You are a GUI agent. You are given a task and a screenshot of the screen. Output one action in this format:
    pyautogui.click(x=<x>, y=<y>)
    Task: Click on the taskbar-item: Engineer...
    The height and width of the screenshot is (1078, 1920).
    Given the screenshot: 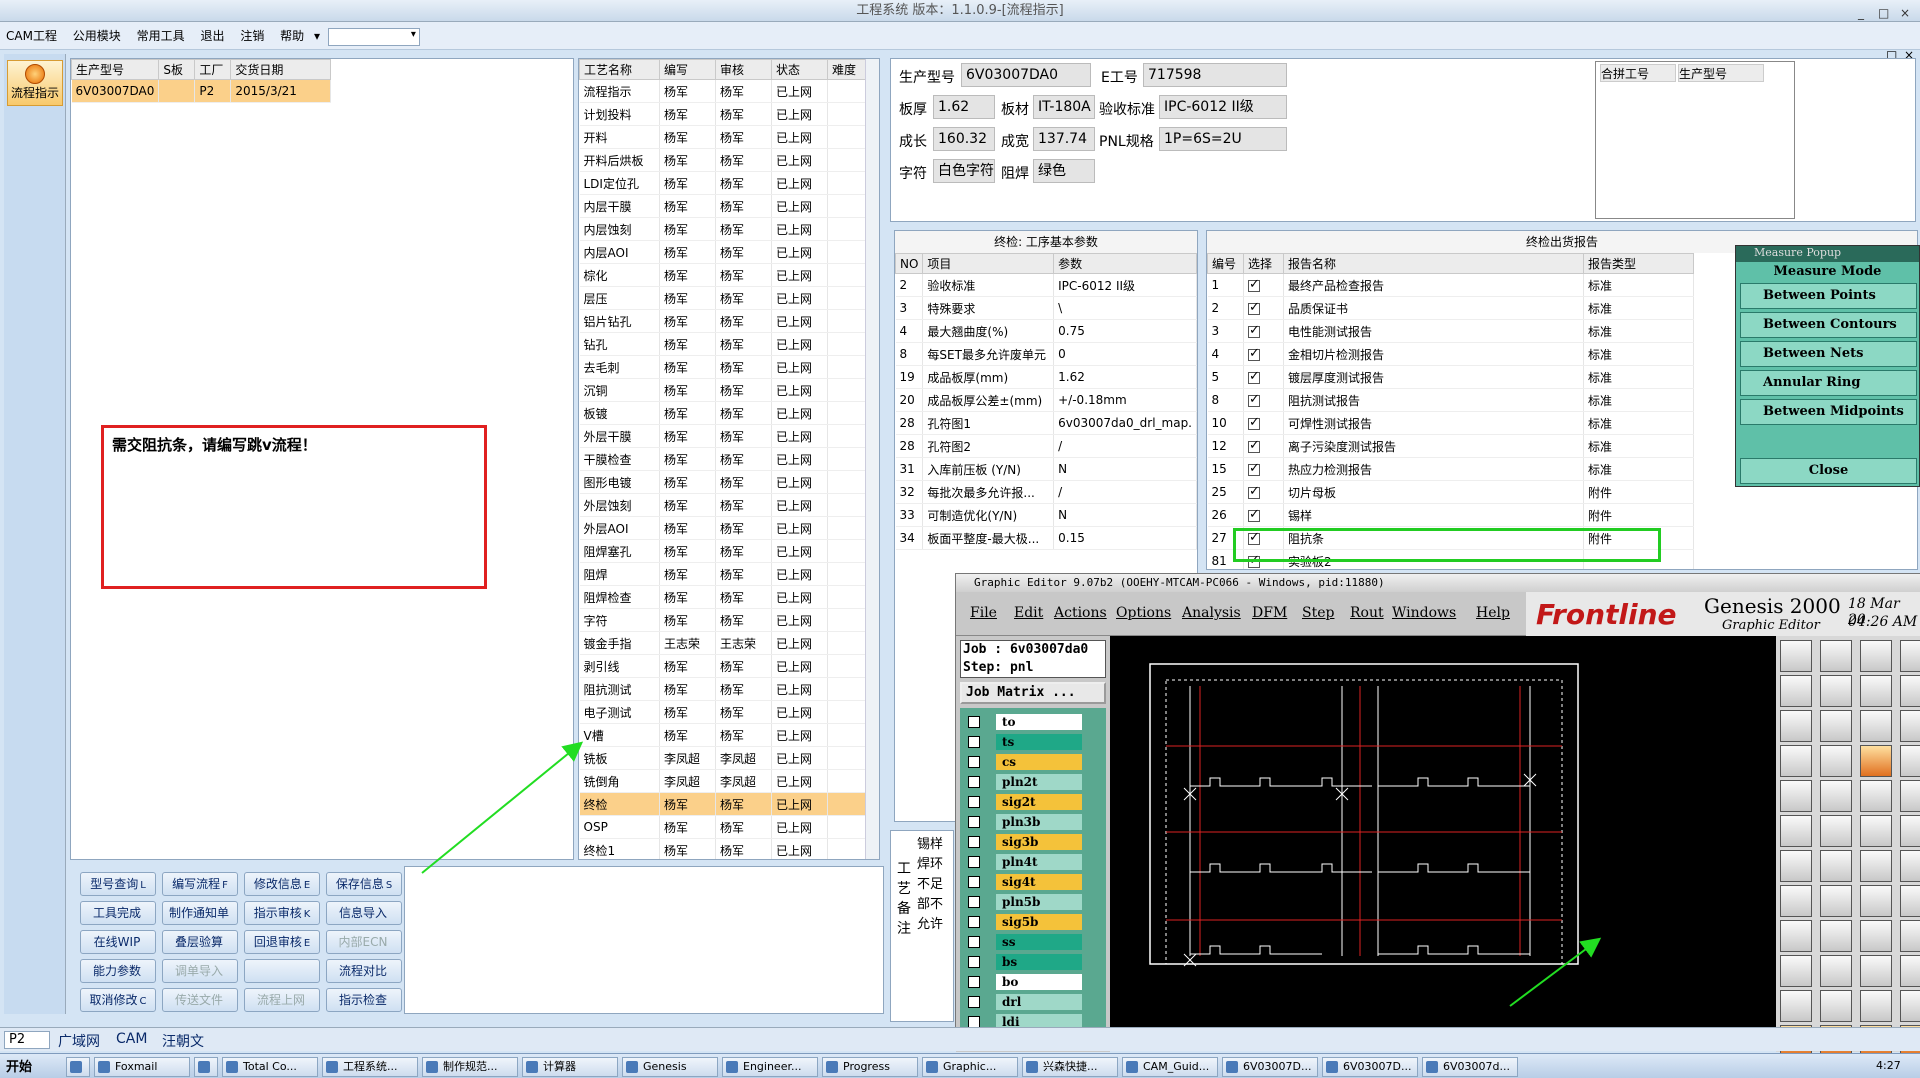 What is the action you would take?
    pyautogui.click(x=770, y=1067)
    